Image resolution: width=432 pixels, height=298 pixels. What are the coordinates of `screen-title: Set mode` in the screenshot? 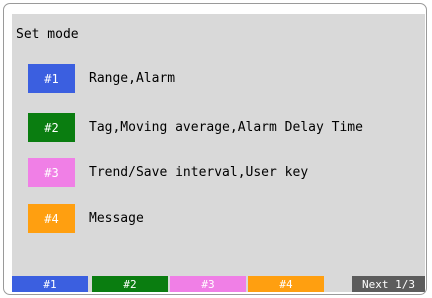 It's located at (47, 34).